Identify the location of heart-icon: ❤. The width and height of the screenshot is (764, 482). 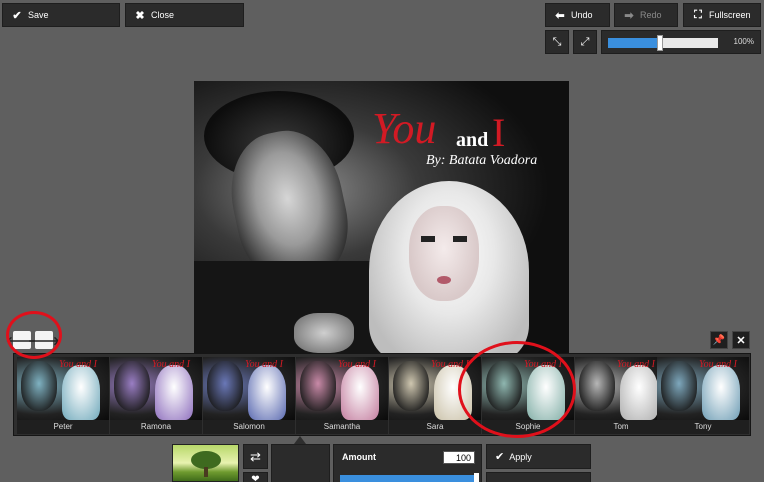
(255, 478).